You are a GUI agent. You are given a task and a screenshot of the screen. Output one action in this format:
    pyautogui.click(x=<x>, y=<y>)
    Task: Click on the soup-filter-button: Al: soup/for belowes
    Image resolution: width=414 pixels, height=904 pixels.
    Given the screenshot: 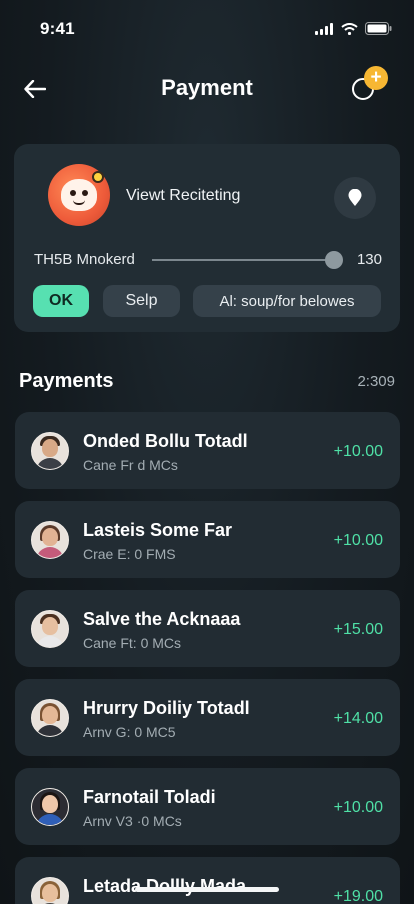 What is the action you would take?
    pyautogui.click(x=287, y=301)
    